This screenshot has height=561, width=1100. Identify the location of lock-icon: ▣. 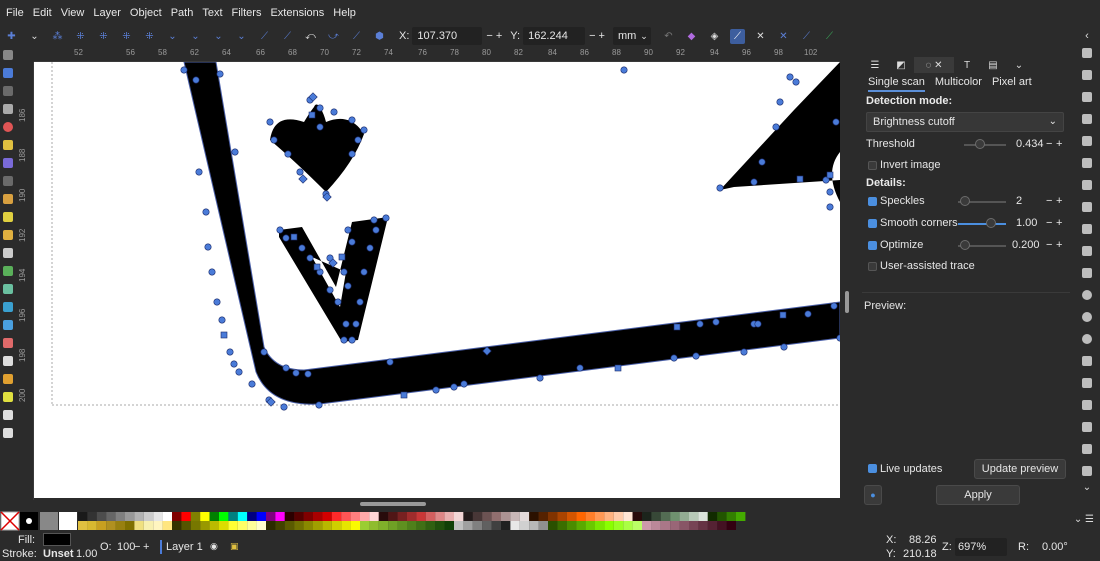
(234, 546).